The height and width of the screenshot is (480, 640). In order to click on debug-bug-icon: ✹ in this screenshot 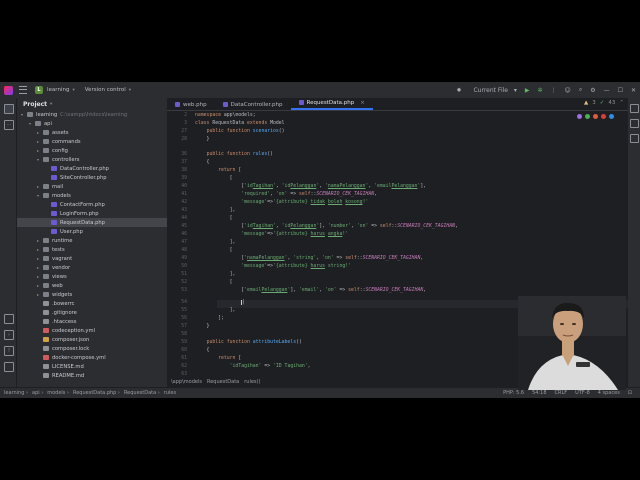, I will do `click(458, 90)`.